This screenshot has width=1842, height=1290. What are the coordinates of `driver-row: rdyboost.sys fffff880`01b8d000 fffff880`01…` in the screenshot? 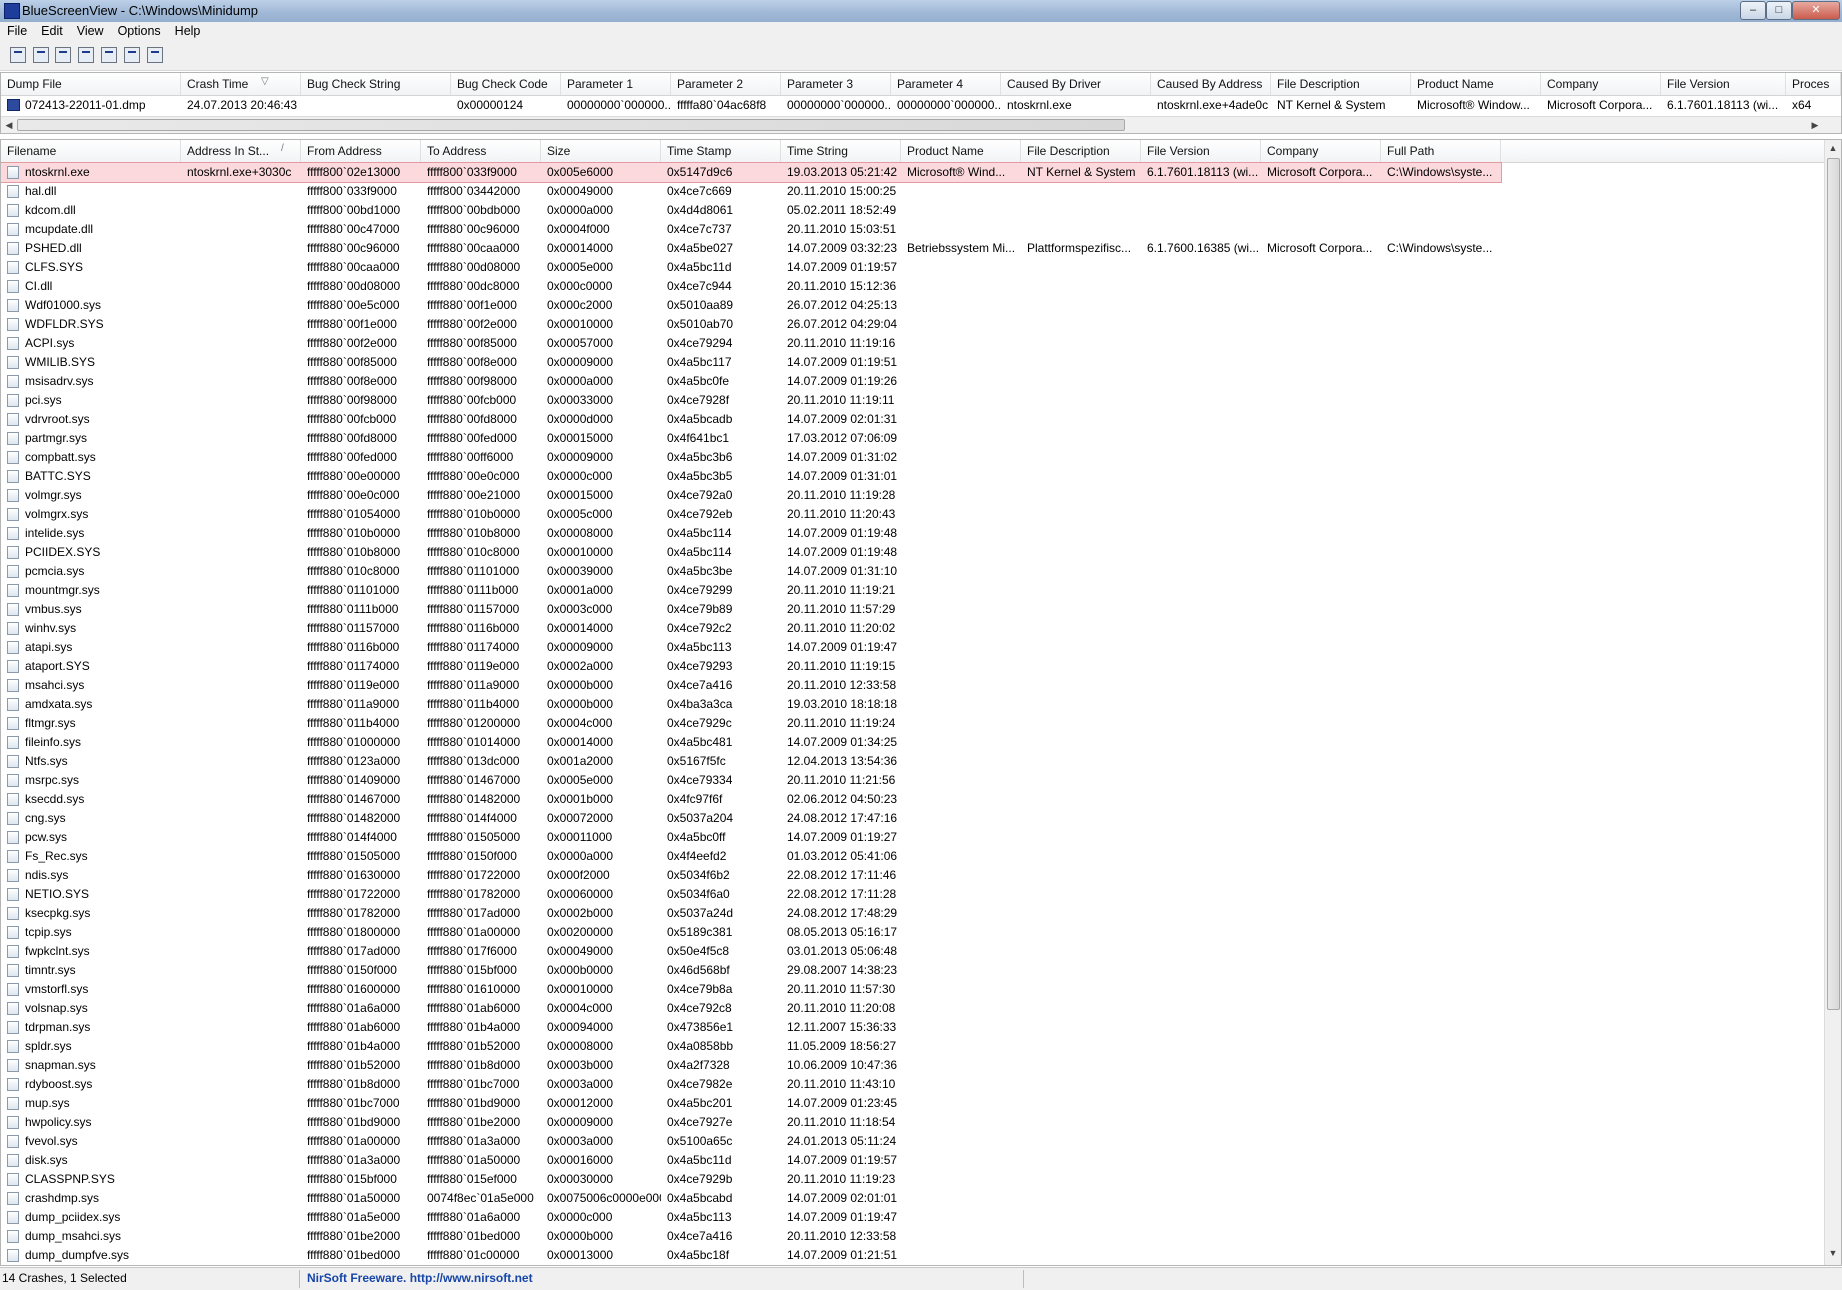 It's located at (751, 1084).